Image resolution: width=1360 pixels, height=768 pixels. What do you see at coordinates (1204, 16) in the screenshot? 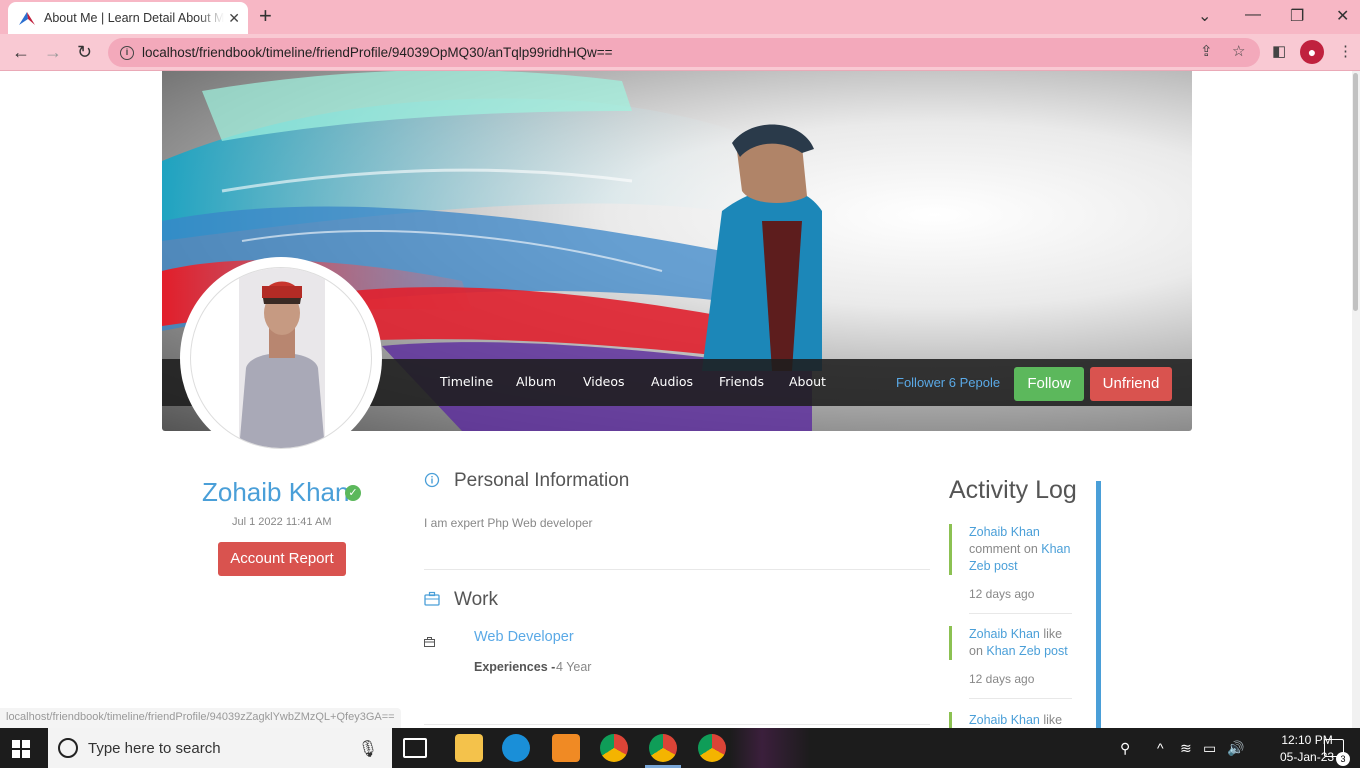
I see `tab-search-icon: ⌄` at bounding box center [1204, 16].